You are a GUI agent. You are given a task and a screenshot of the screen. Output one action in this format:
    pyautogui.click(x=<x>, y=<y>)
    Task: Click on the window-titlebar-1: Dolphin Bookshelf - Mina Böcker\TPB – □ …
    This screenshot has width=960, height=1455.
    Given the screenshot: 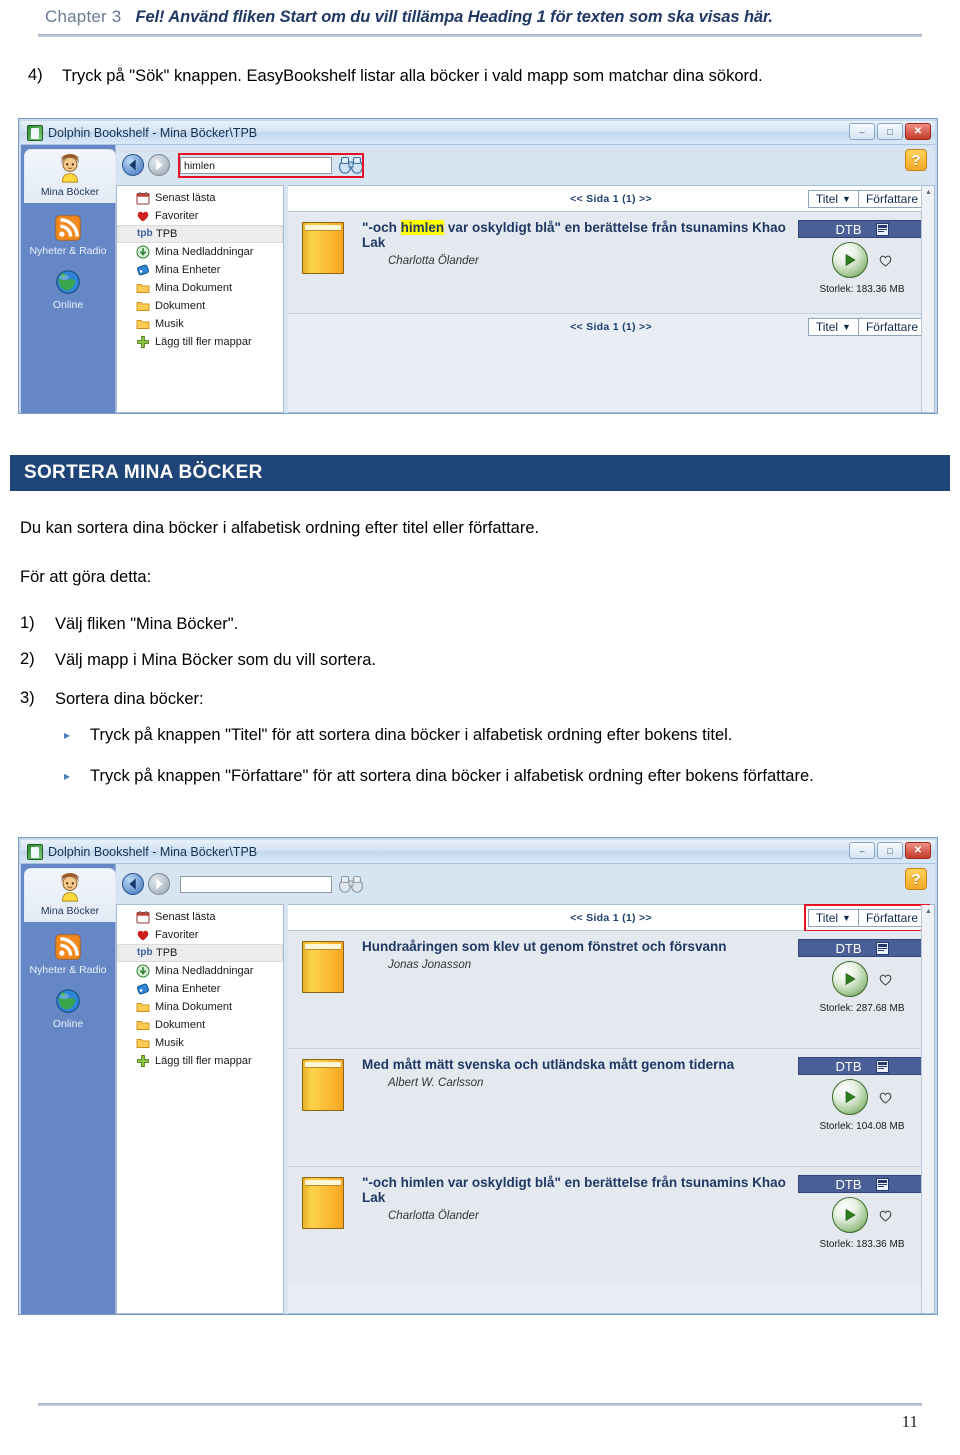 What is the action you would take?
    pyautogui.click(x=478, y=133)
    